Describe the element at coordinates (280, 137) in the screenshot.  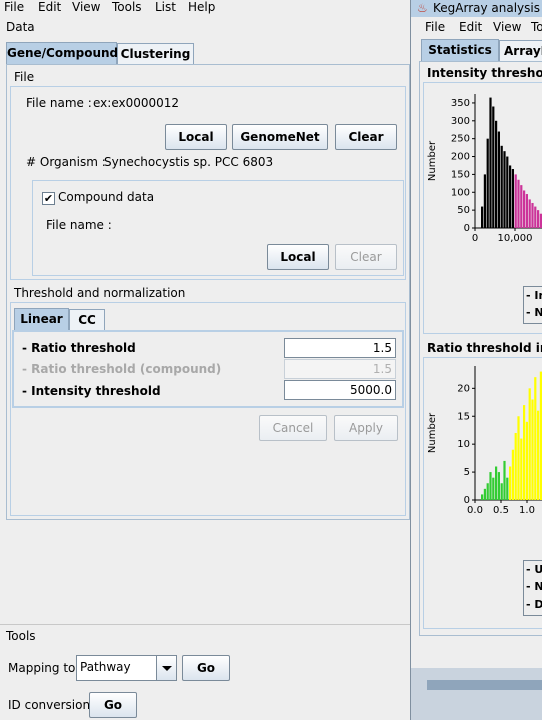
I see `genomenet-button: GenomeNet` at that location.